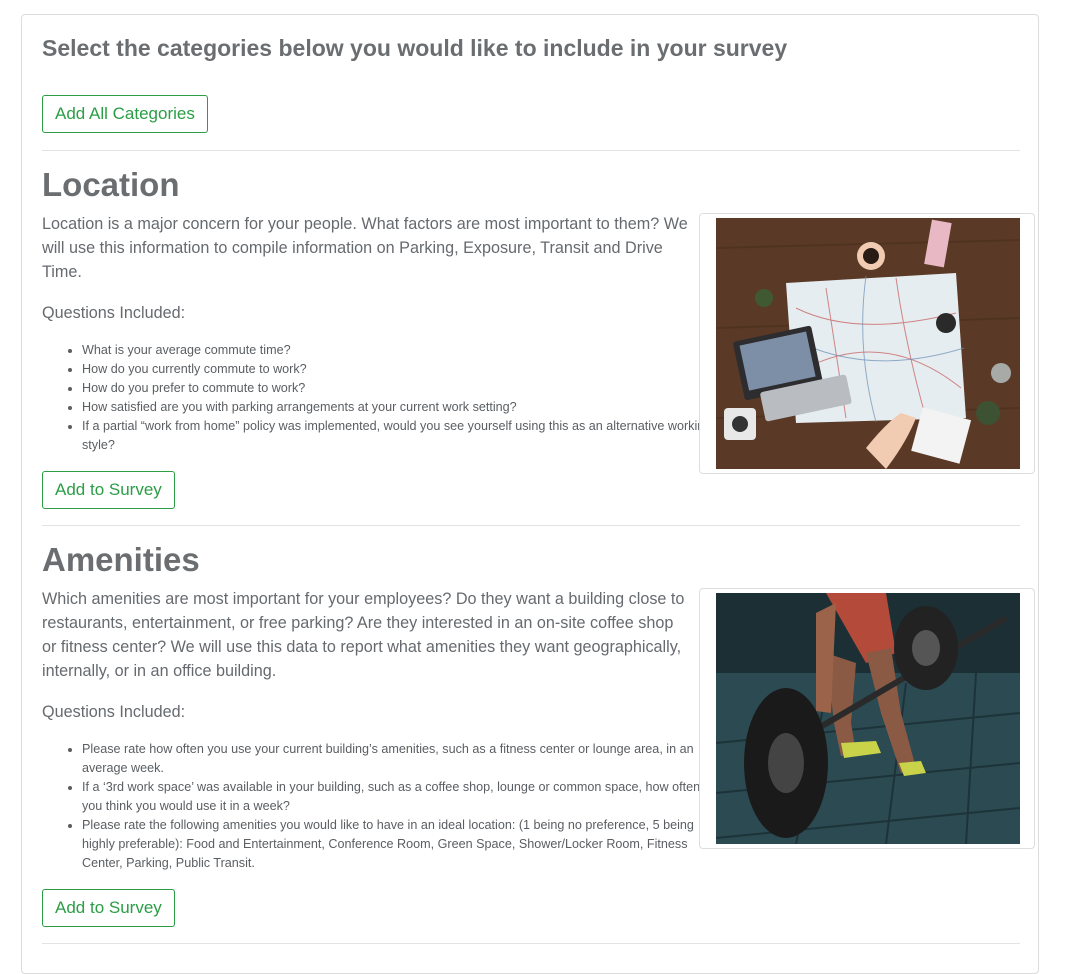 The height and width of the screenshot is (974, 1065). I want to click on add-to-survey-button-location: Add to Survey, so click(108, 490).